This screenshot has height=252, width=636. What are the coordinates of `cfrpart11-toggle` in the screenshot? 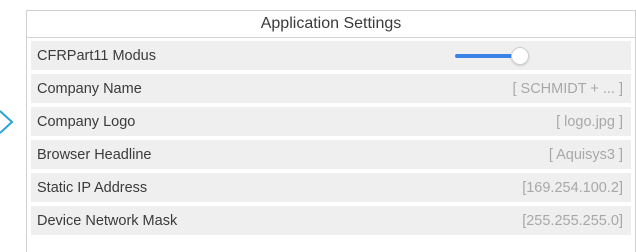 It's located at (493, 56).